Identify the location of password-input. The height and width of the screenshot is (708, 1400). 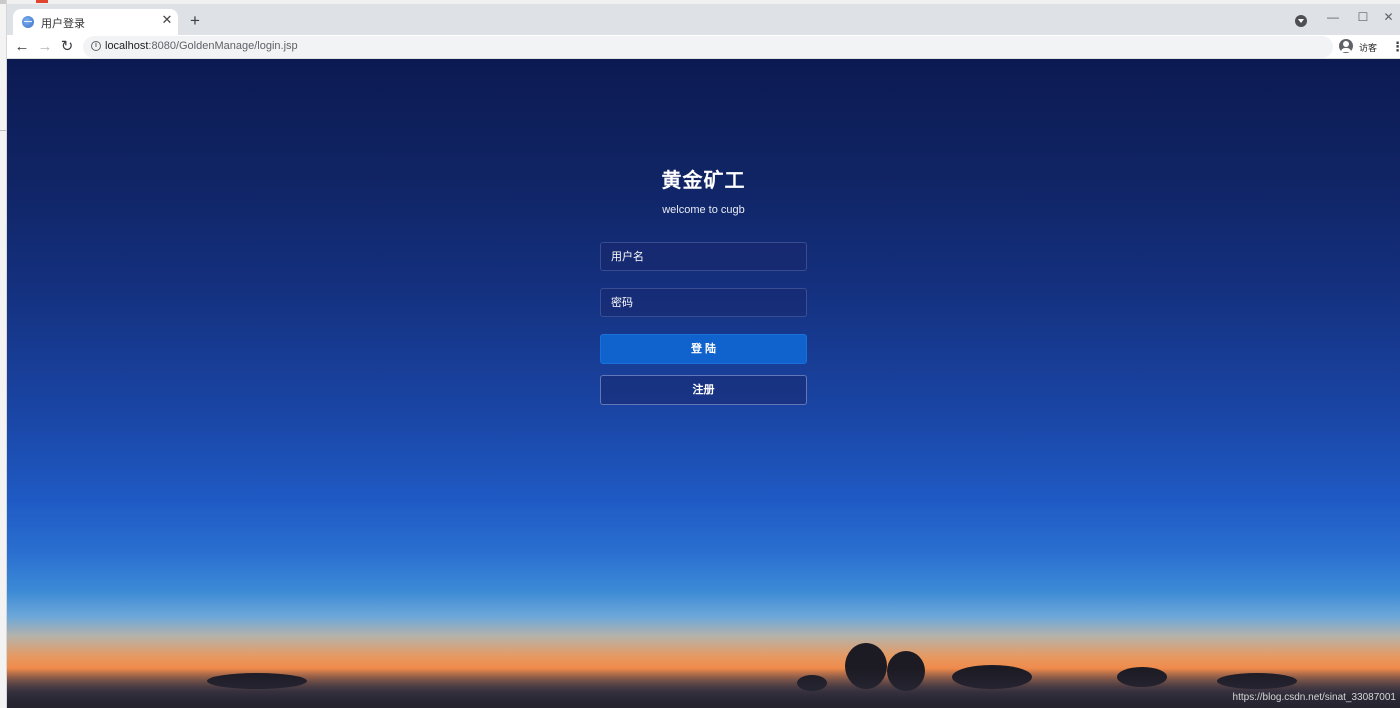
(703, 302).